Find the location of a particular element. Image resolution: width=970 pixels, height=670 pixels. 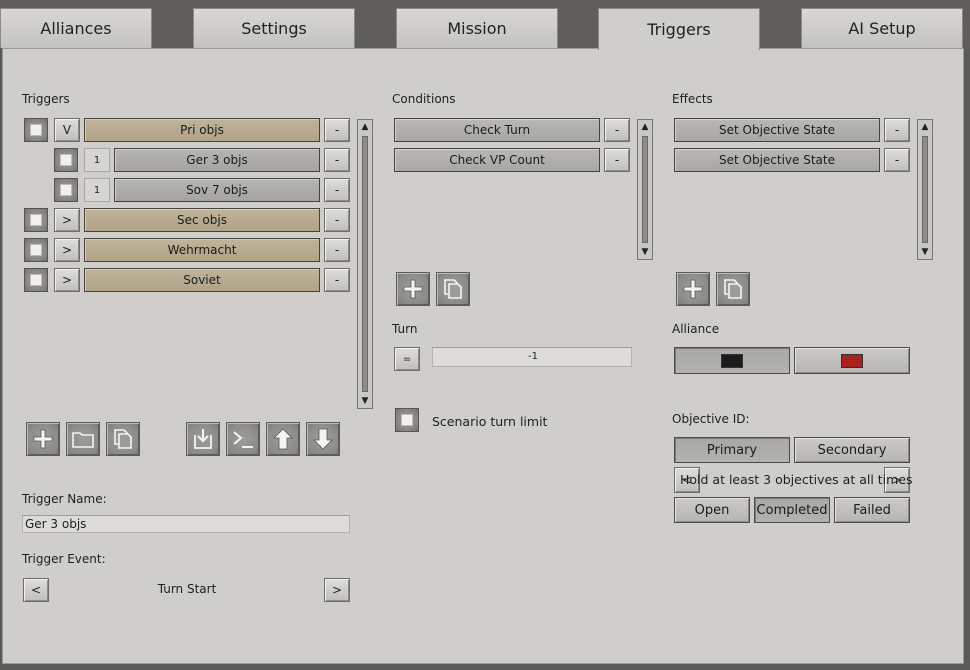

copy-effect-button is located at coordinates (733, 289).